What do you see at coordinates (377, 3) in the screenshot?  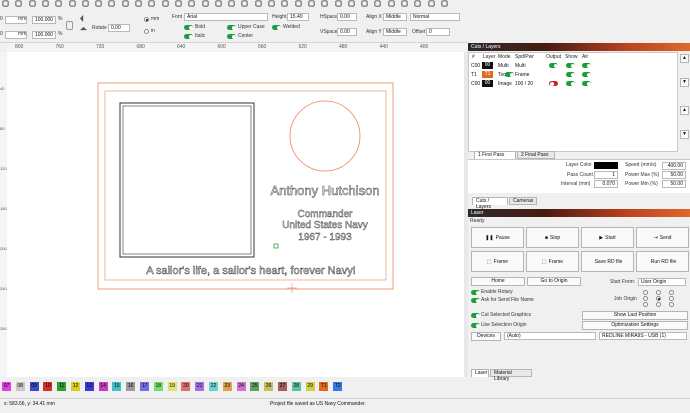 I see `frame-icon` at bounding box center [377, 3].